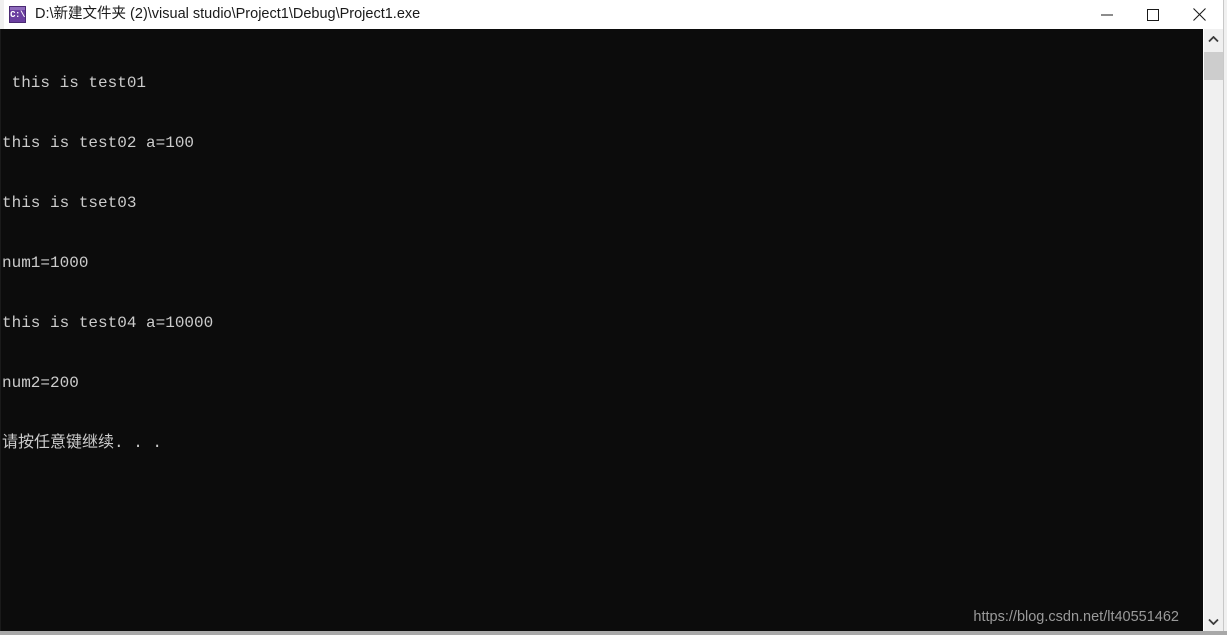 The width and height of the screenshot is (1227, 635). I want to click on chevron-down-icon, so click(1213, 621).